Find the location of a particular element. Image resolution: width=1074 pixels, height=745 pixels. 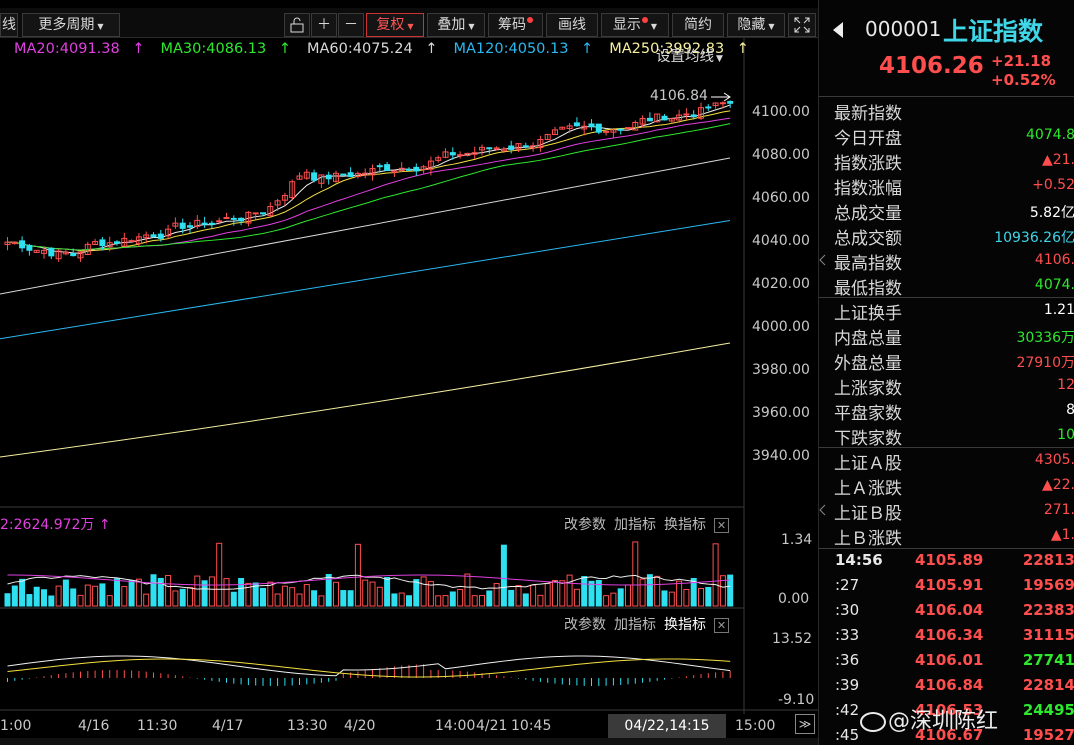

zoom-in-button: ＋ is located at coordinates (324, 25).